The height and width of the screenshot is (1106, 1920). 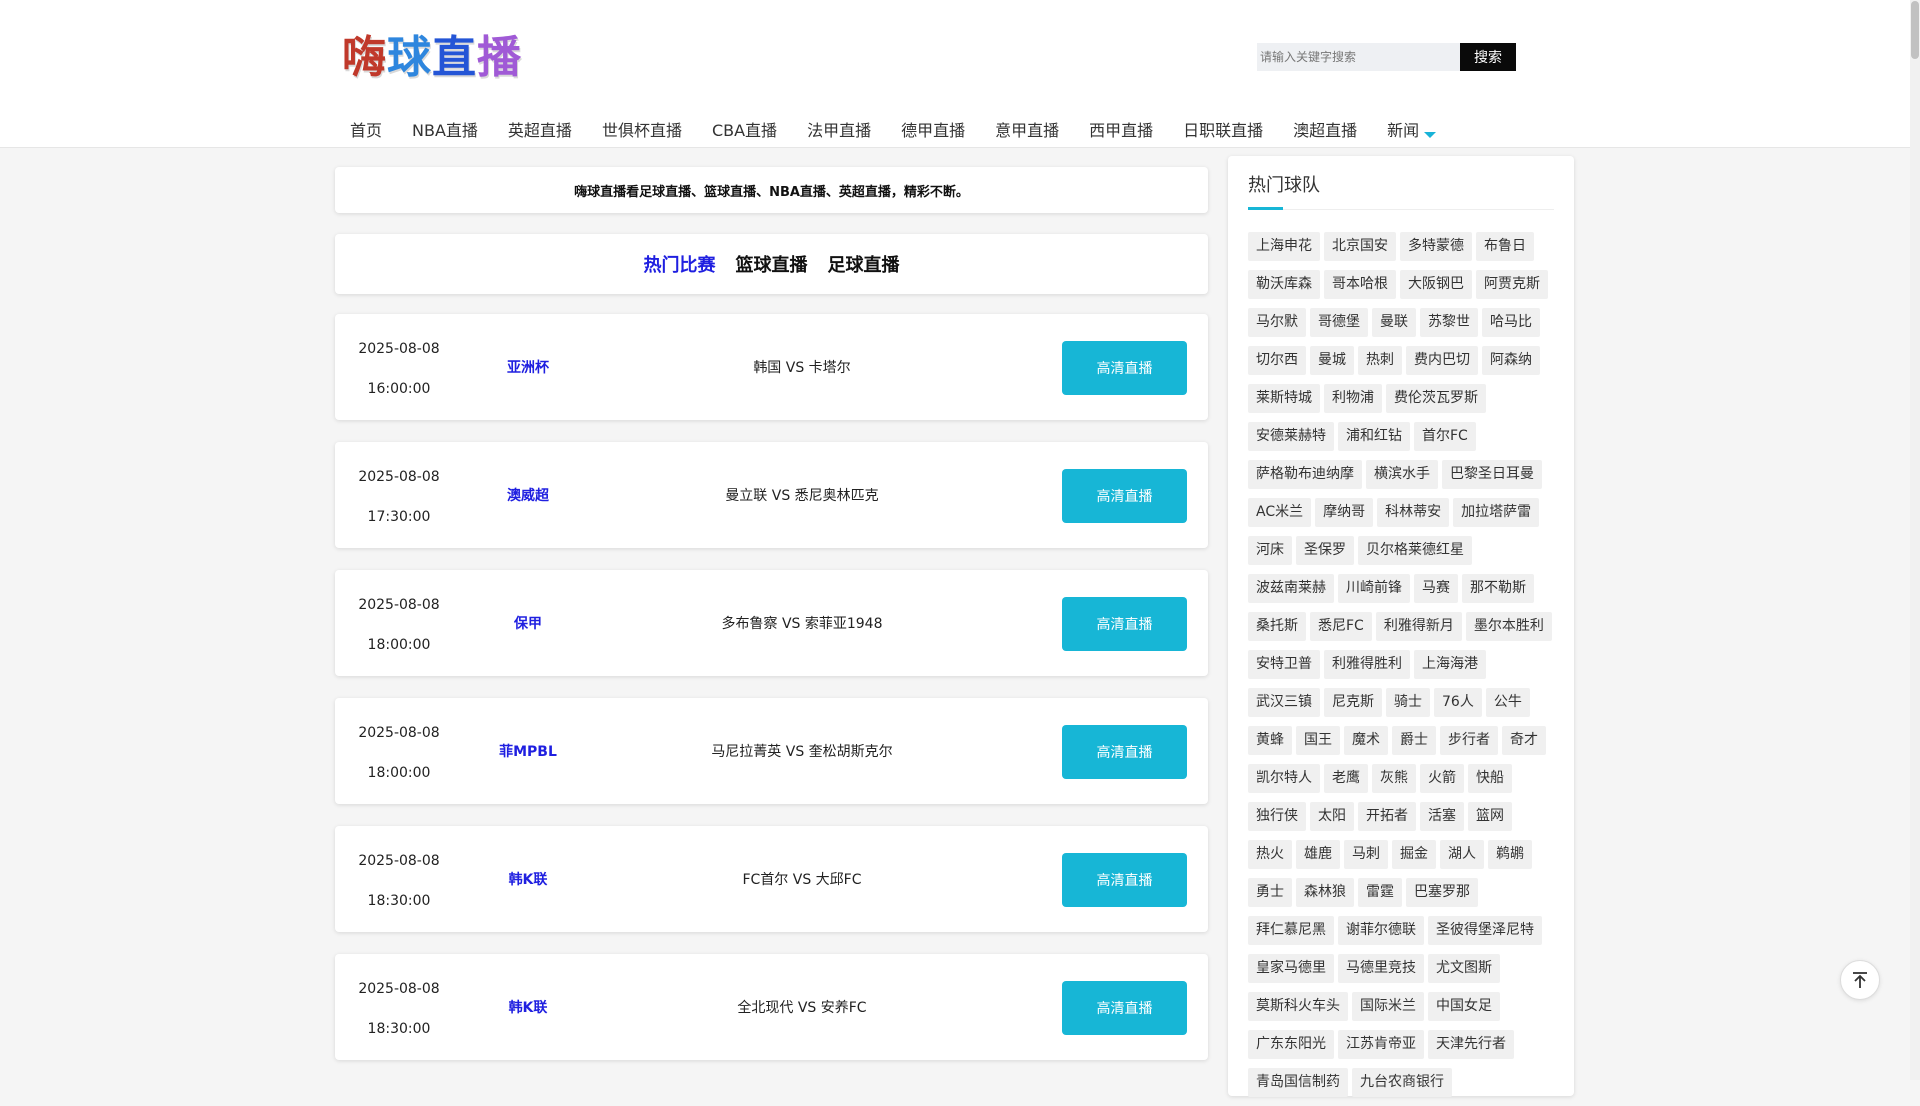 What do you see at coordinates (933, 129) in the screenshot?
I see `nav-item-bundesliga: 德甲直播` at bounding box center [933, 129].